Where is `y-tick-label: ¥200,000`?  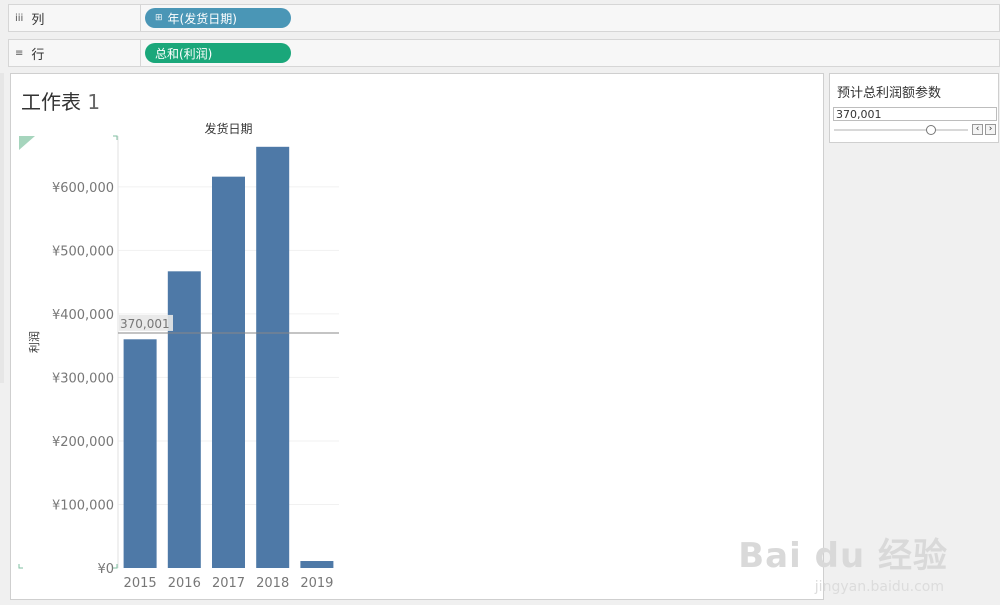
y-tick-label: ¥200,000 is located at coordinates (83, 442).